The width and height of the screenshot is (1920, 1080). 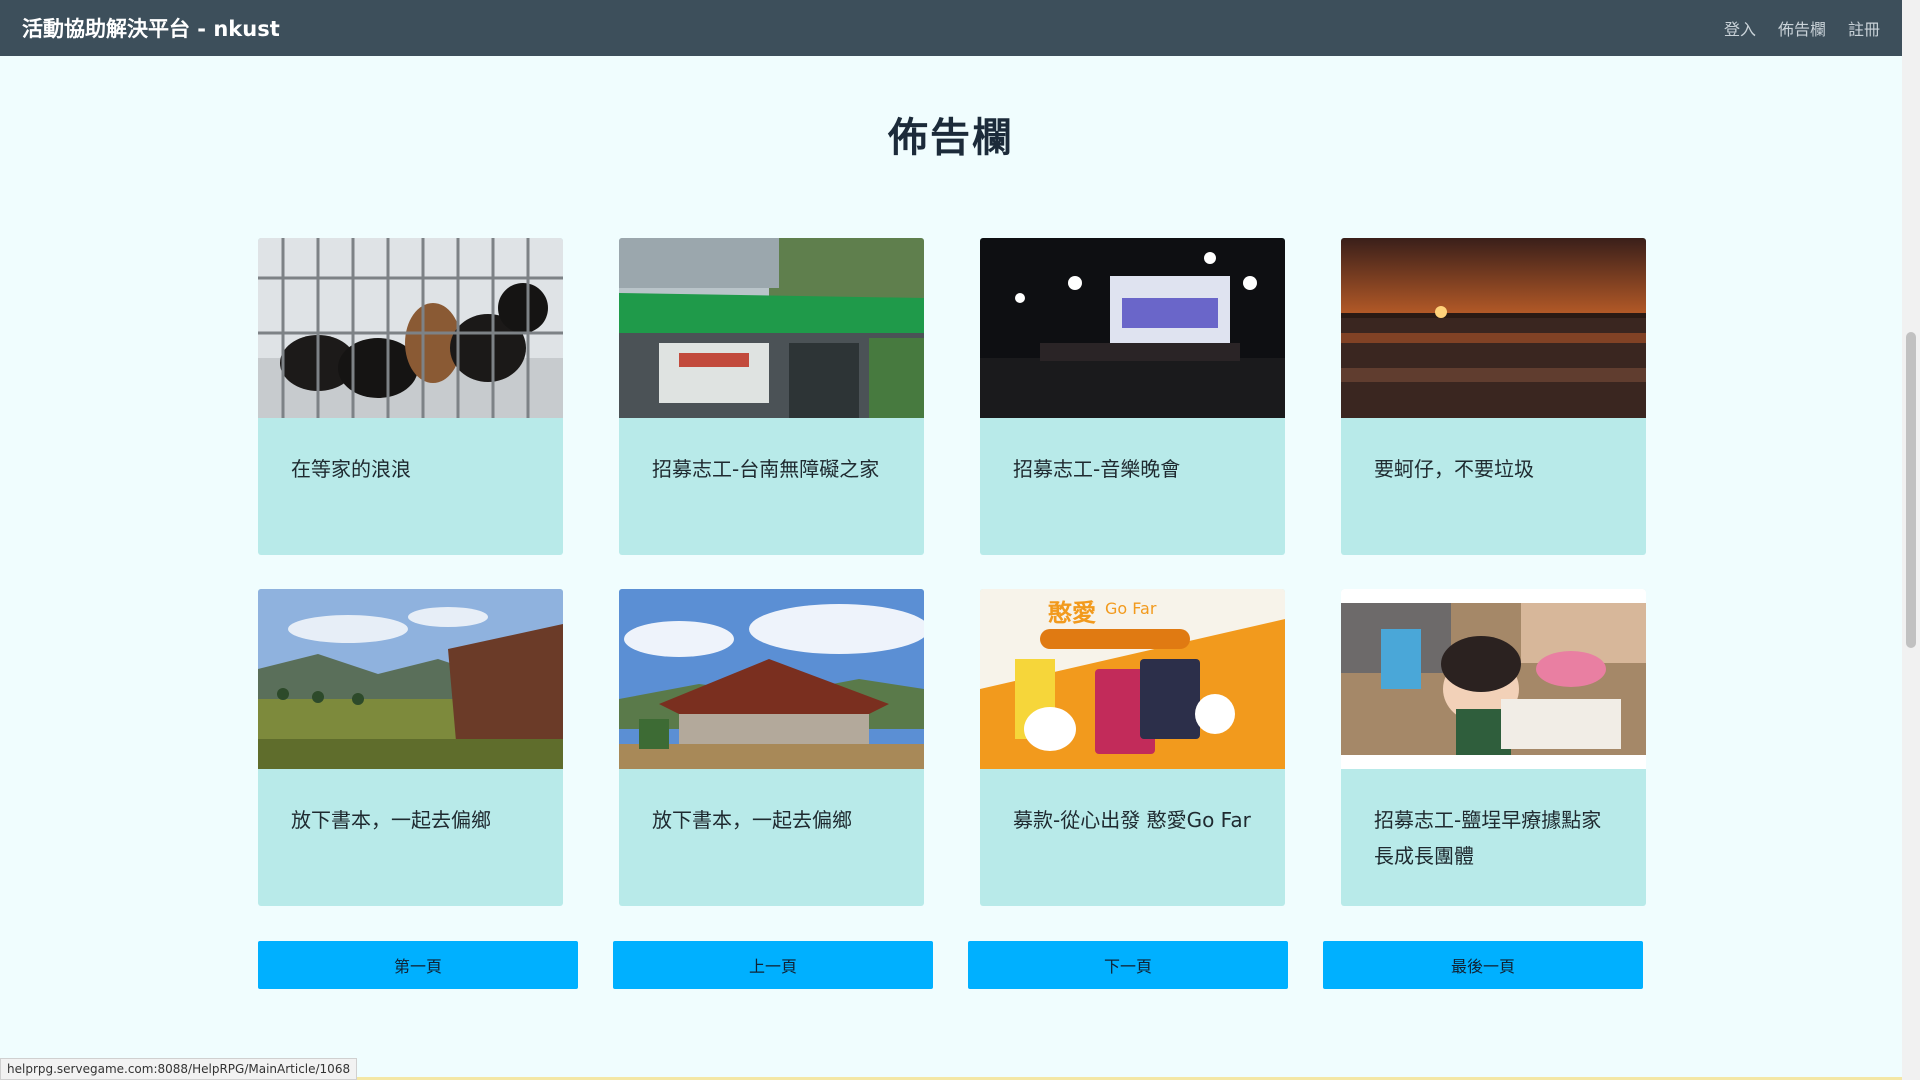 I want to click on first-page-button: 第一頁, so click(x=418, y=965).